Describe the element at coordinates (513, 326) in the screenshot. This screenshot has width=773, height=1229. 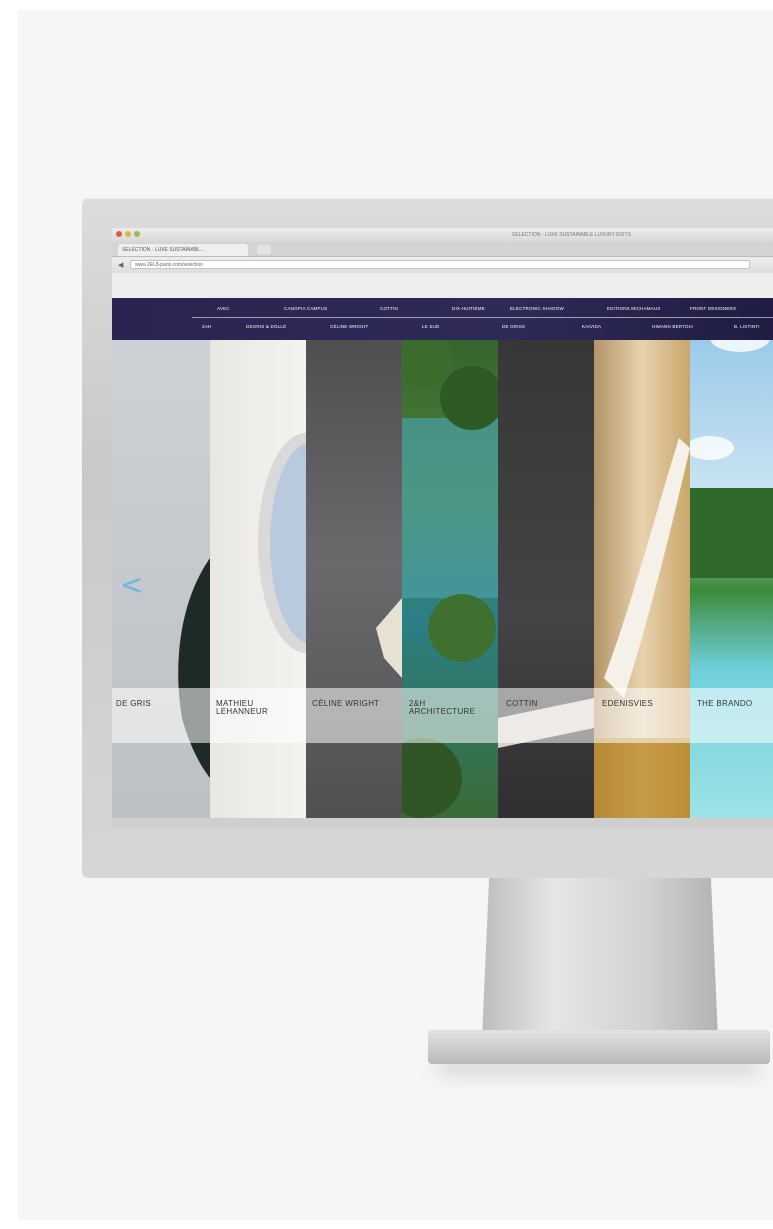
I see `nav-item: DE GRISS` at that location.